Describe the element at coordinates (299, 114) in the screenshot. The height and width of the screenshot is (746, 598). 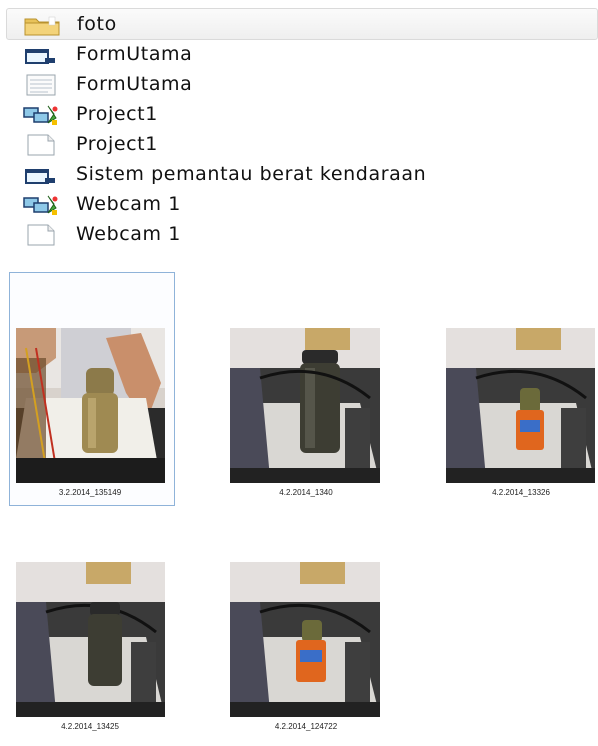
I see `file-item-project1-vbp: Project1` at that location.